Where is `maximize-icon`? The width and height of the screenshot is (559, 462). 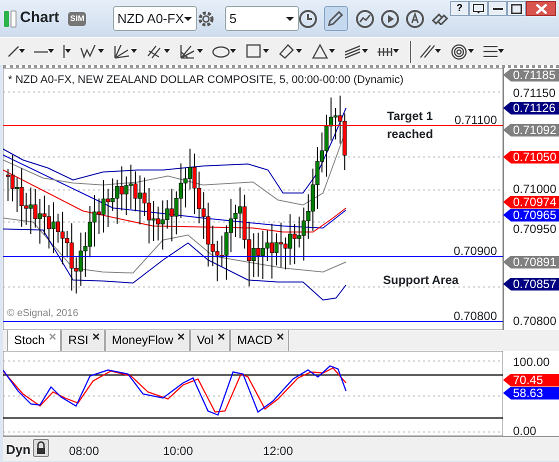
maximize-icon is located at coordinates (516, 9).